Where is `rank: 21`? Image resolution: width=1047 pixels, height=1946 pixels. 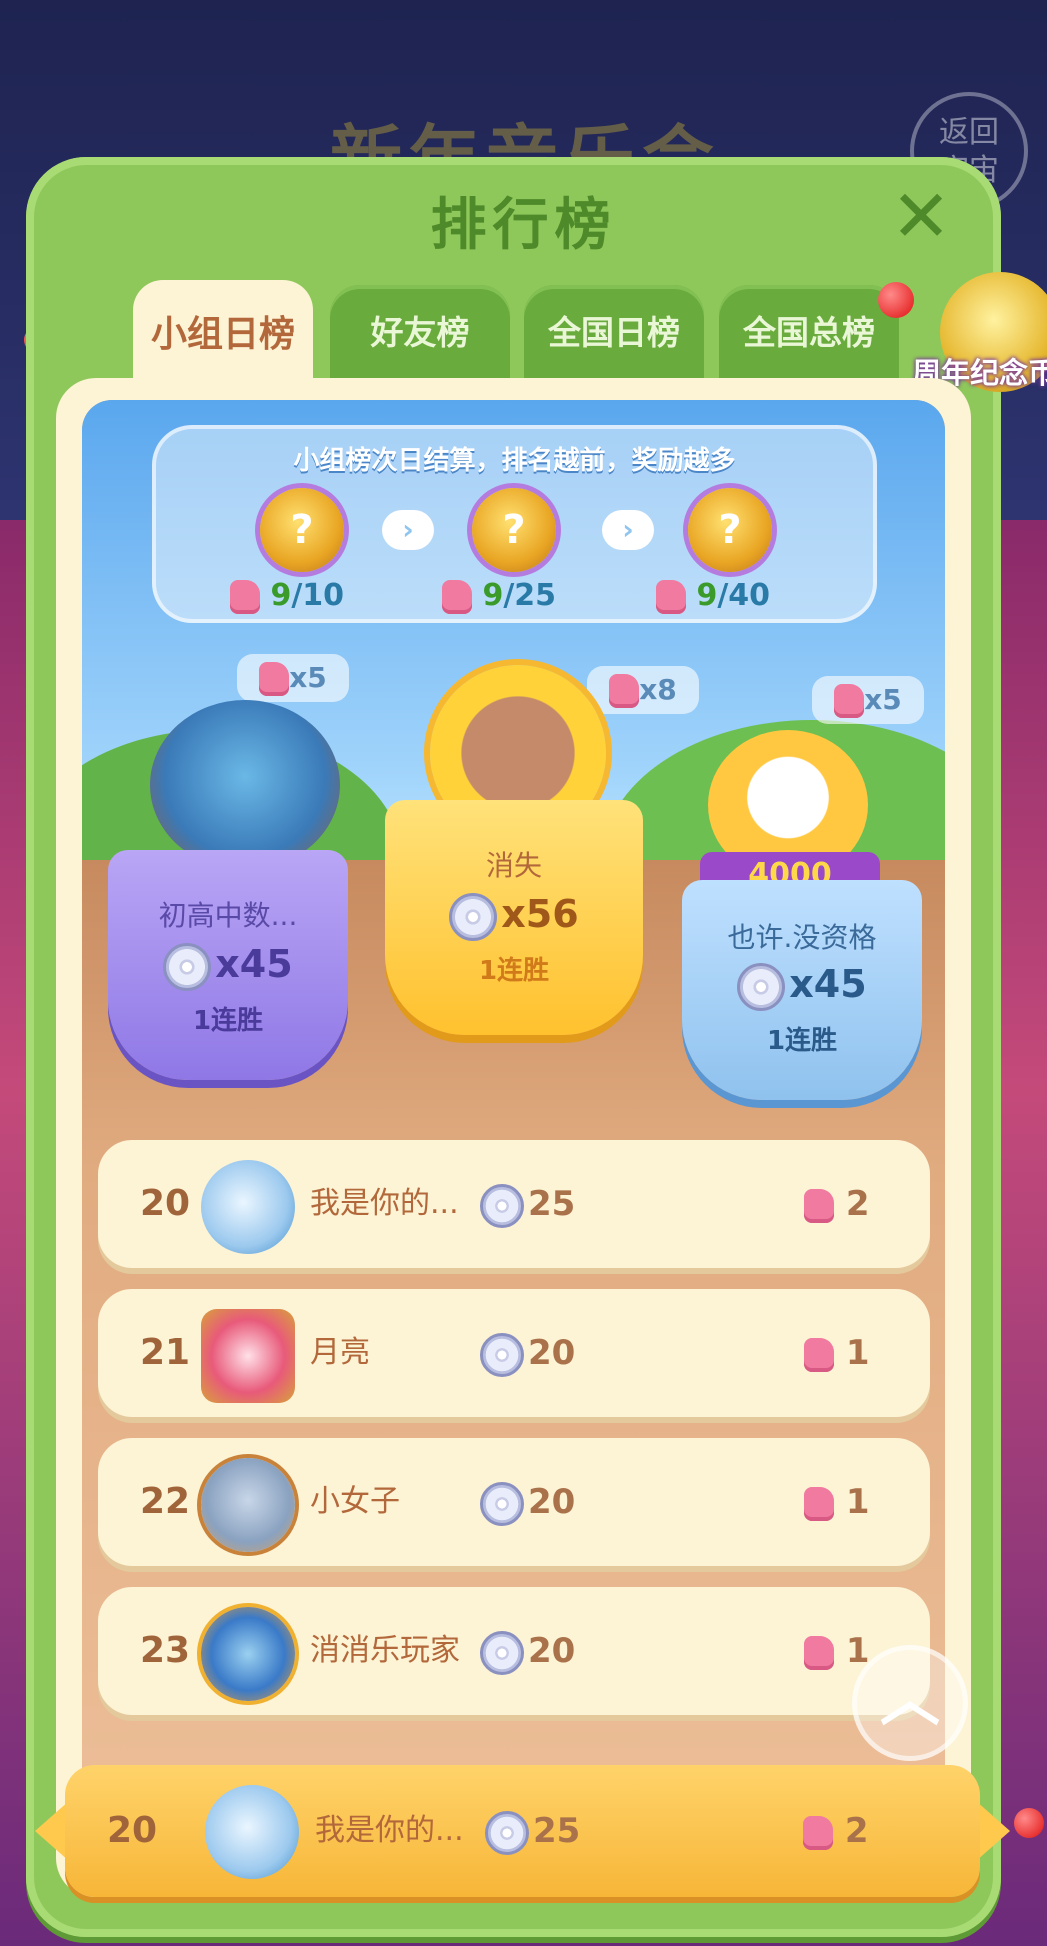 rank: 21 is located at coordinates (165, 1352).